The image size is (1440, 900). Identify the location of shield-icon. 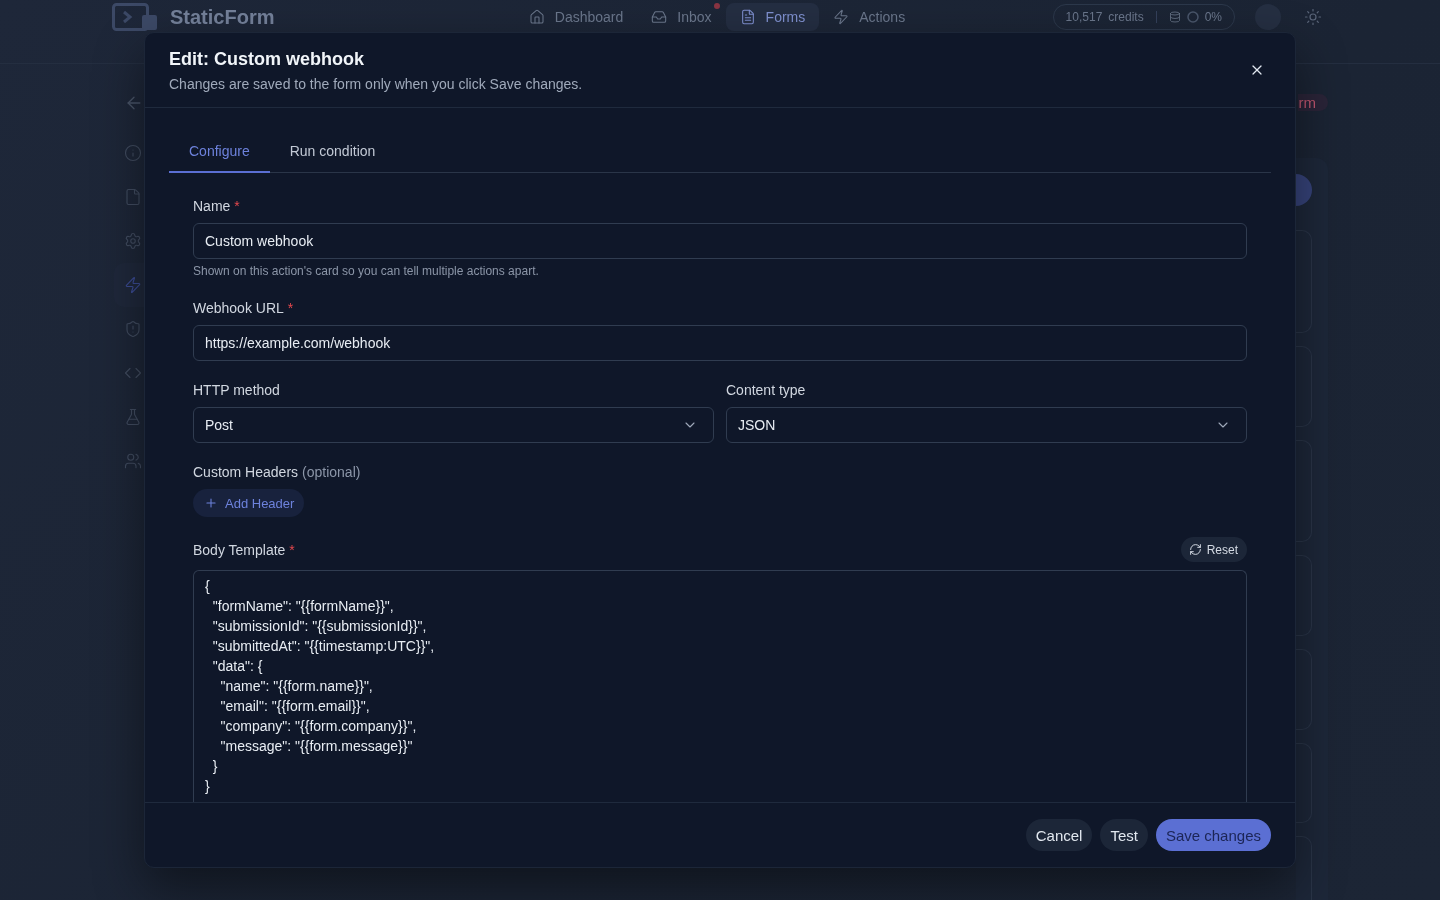
(133, 329).